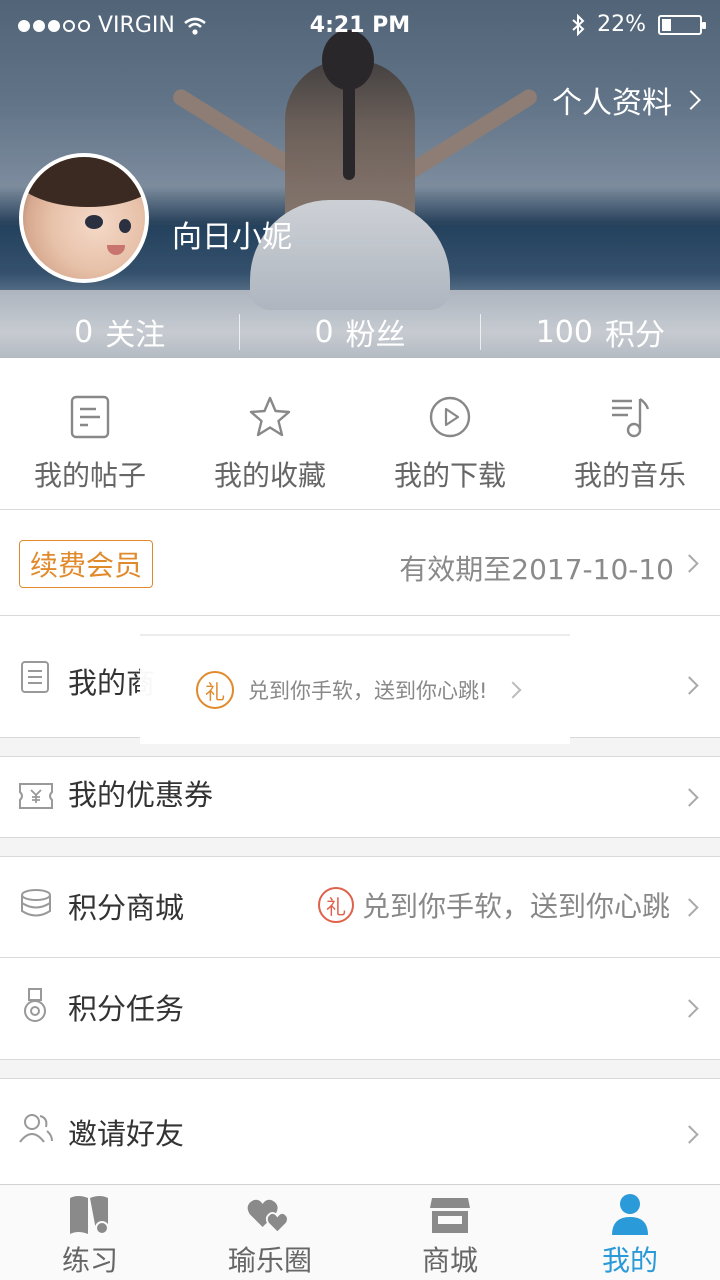 Image resolution: width=720 pixels, height=1280 pixels. I want to click on quick-link-downloads: 我的下载, so click(450, 433).